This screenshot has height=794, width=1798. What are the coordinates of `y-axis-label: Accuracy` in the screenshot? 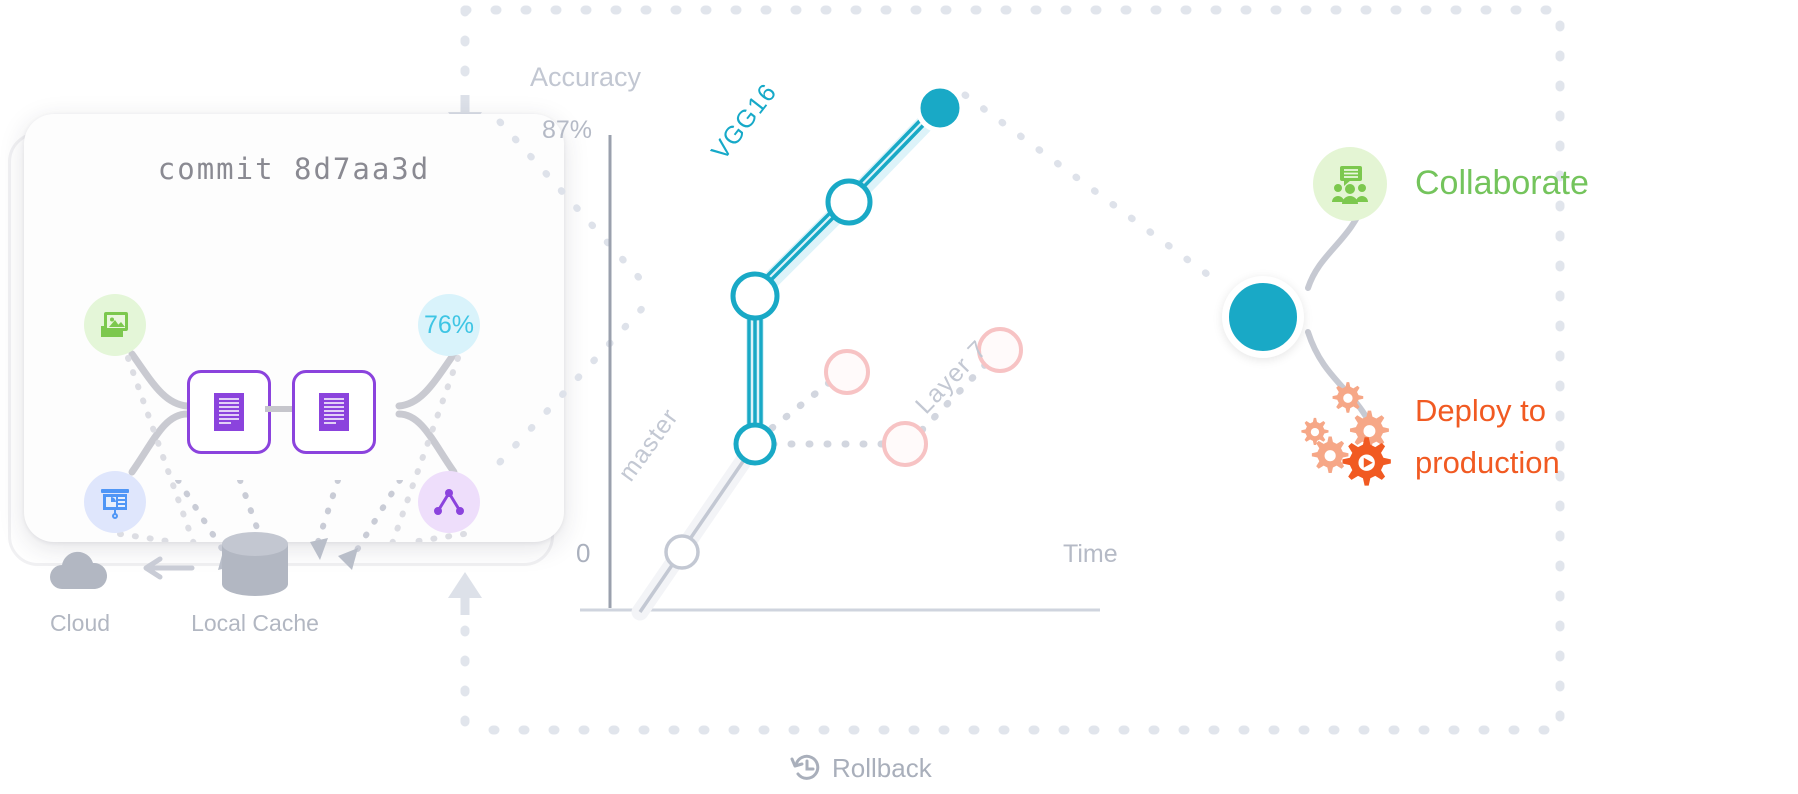 It's located at (586, 77).